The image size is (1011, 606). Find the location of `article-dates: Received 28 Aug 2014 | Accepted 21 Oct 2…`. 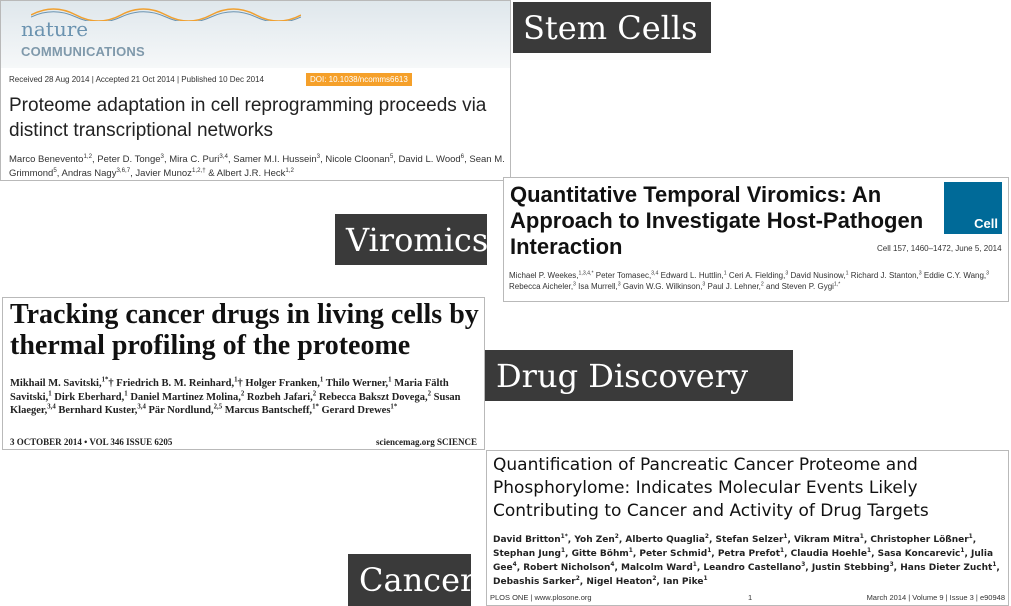

article-dates: Received 28 Aug 2014 | Accepted 21 Oct 2… is located at coordinates (137, 79).